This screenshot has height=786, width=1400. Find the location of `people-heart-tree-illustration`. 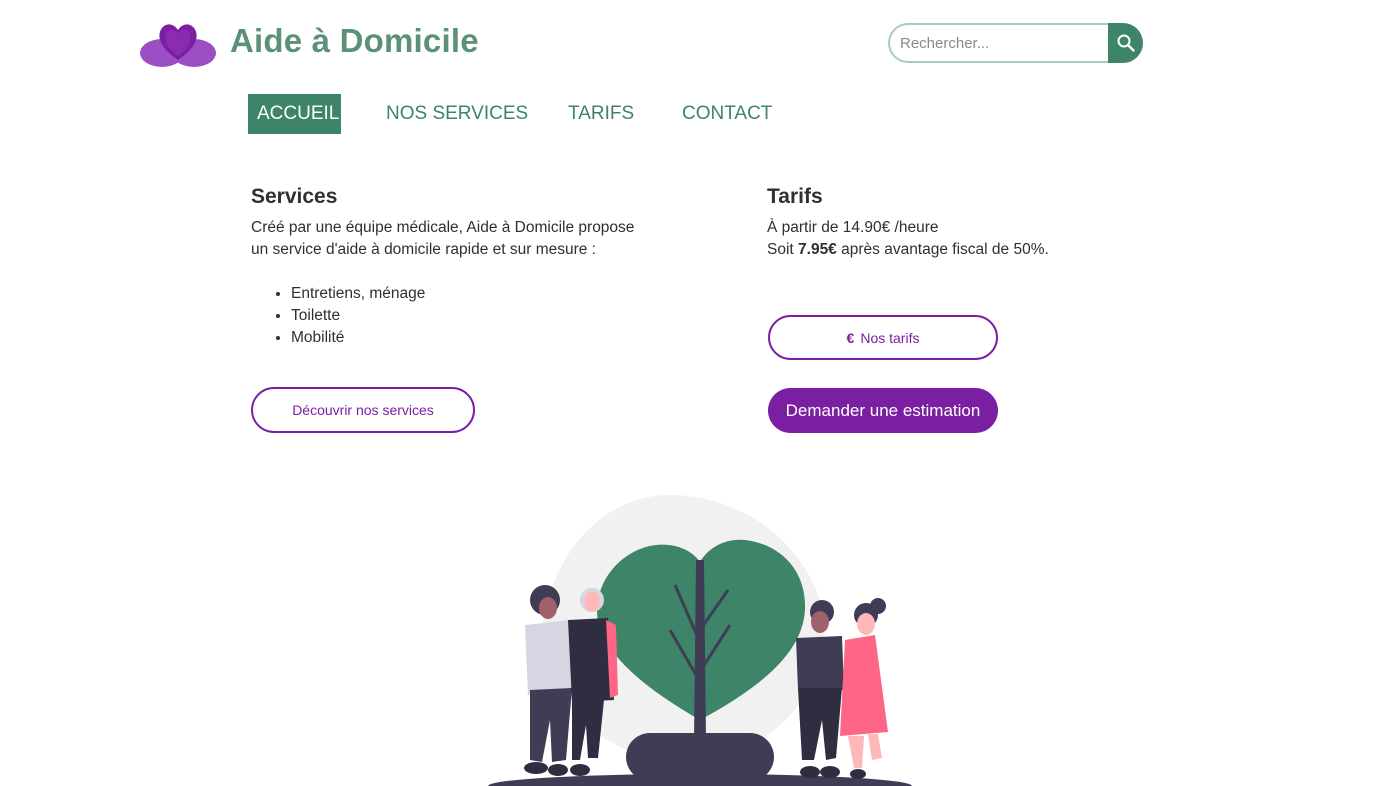

people-heart-tree-illustration is located at coordinates (700, 640).